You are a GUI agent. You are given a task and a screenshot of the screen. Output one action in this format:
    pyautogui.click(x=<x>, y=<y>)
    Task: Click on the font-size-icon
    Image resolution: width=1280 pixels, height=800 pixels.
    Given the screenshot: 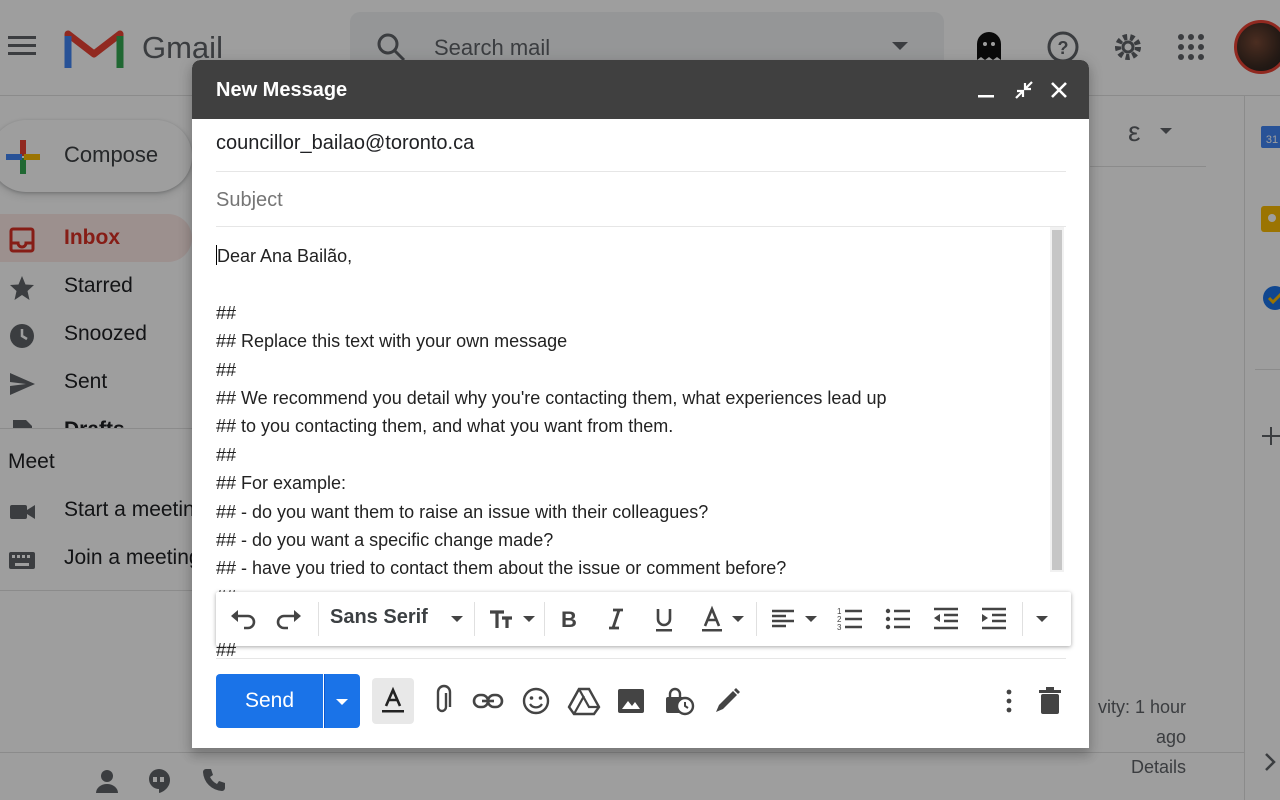 What is the action you would take?
    pyautogui.click(x=501, y=619)
    